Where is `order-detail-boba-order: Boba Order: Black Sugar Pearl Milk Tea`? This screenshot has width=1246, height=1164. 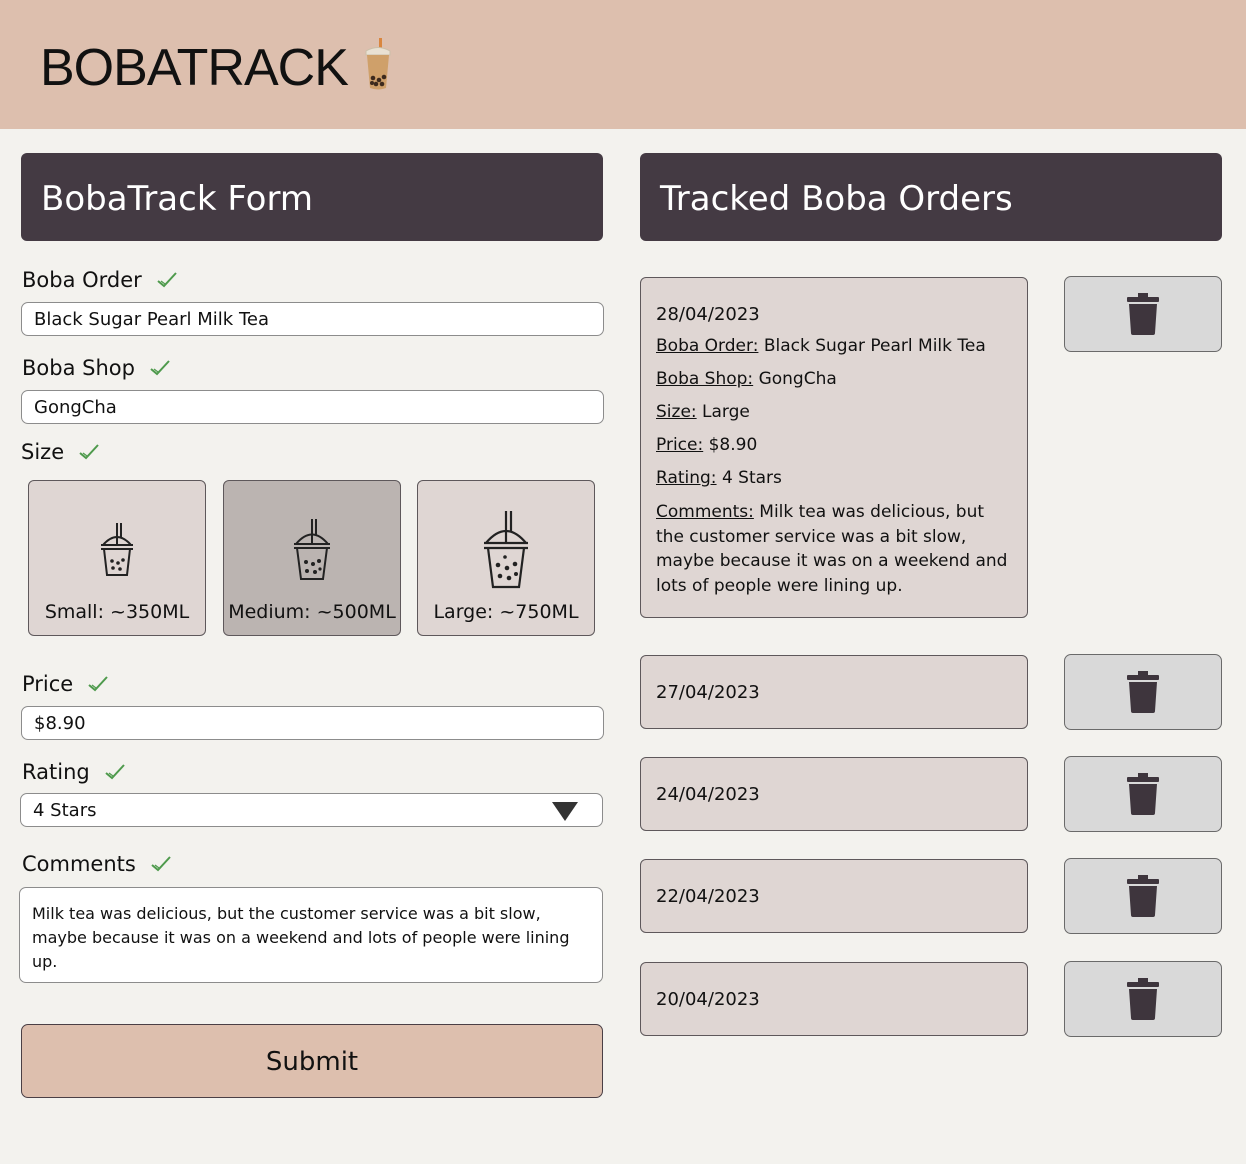 order-detail-boba-order: Boba Order: Black Sugar Pearl Milk Tea is located at coordinates (841, 346).